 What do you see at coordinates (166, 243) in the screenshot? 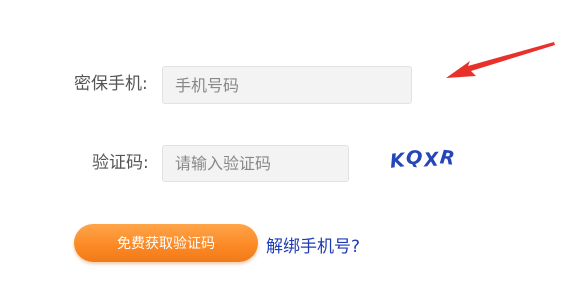
I see `get-verification-code-button: 免费获取验证码` at bounding box center [166, 243].